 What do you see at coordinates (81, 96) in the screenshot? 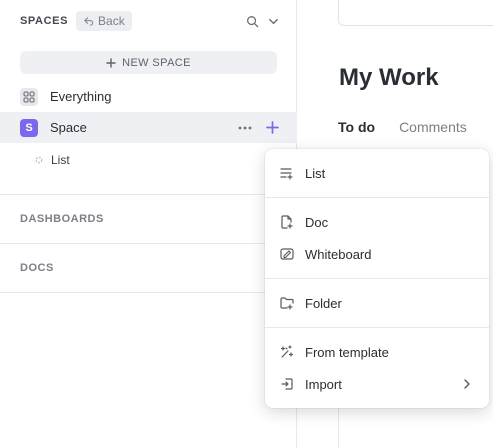
I see `sidebar-item-label: Everything` at bounding box center [81, 96].